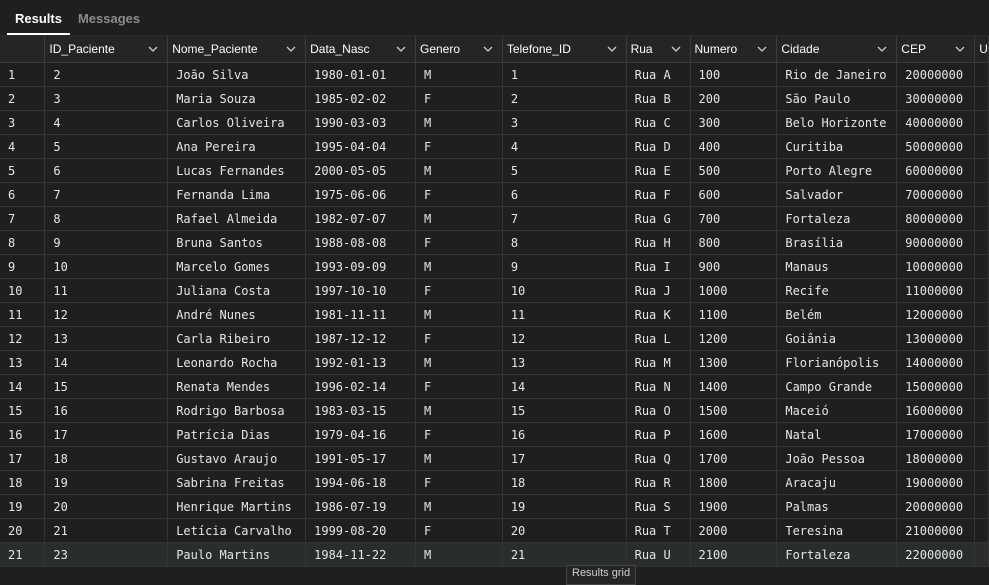 This screenshot has height=585, width=989. I want to click on table-cell: 15, so click(564, 410).